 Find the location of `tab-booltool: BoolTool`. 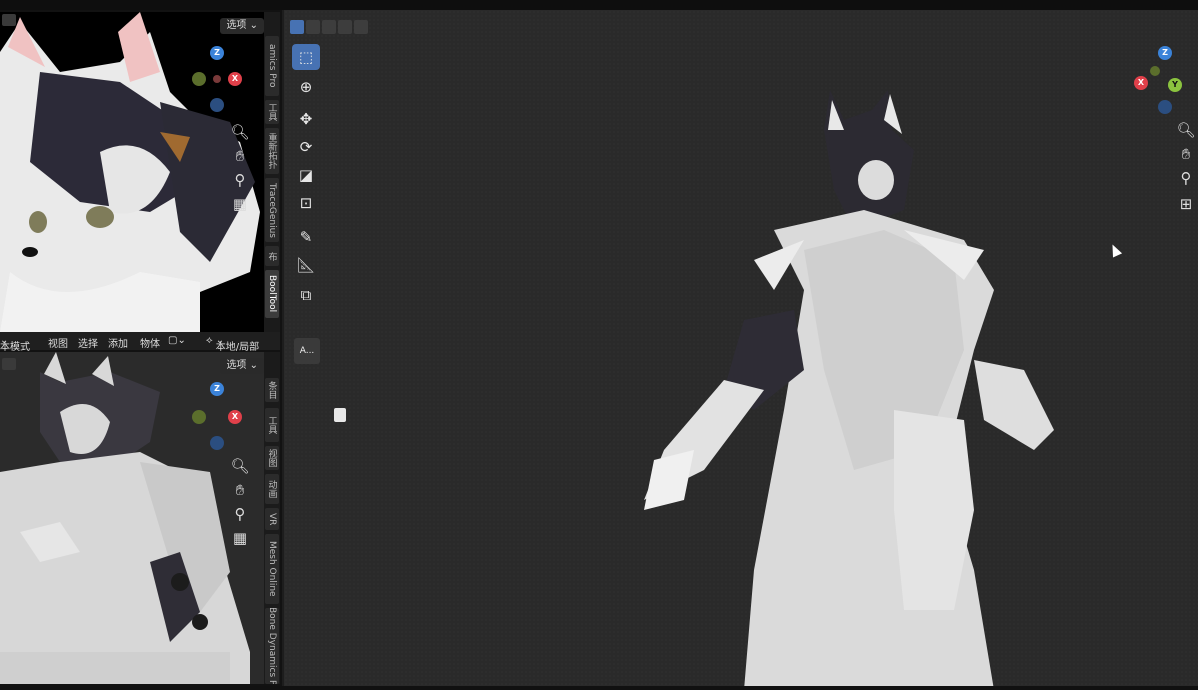

tab-booltool: BoolTool is located at coordinates (272, 294).